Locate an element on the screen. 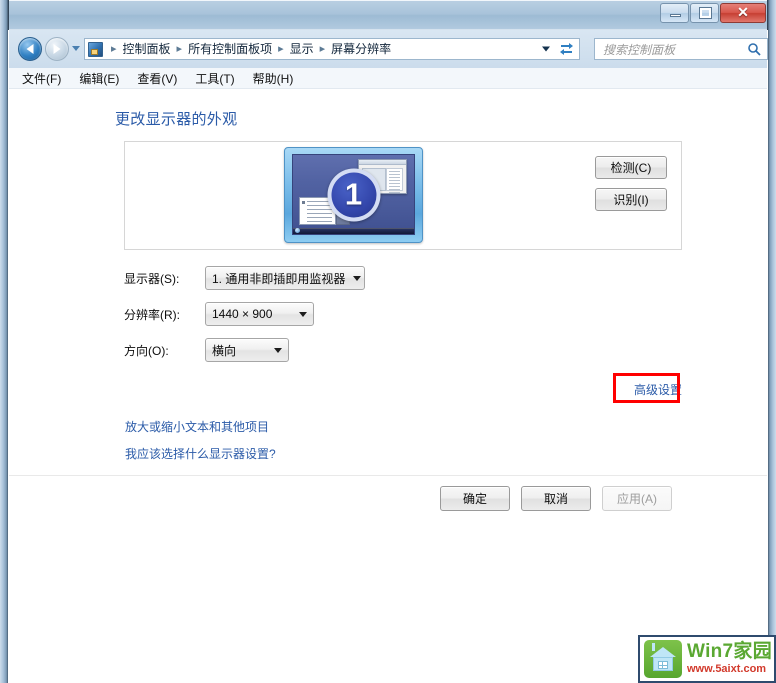 The image size is (776, 683). search-placeholder: 搜索控制面板 is located at coordinates (639, 49).